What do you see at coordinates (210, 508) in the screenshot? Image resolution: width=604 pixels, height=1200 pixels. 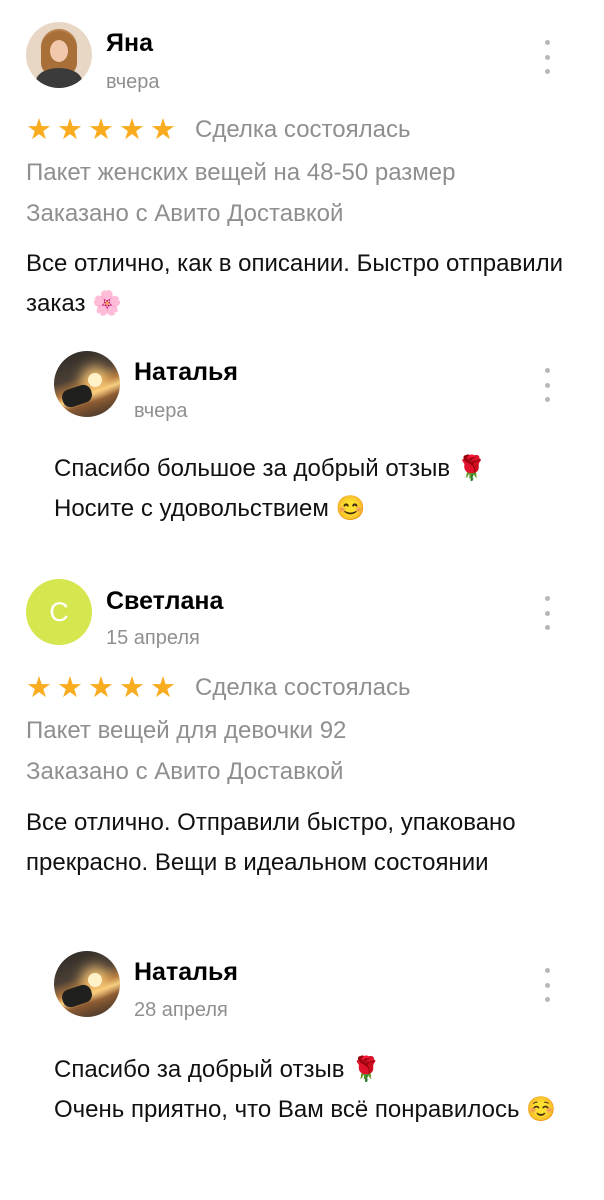 I see `reply-line: Носите с удовольствием 😊` at bounding box center [210, 508].